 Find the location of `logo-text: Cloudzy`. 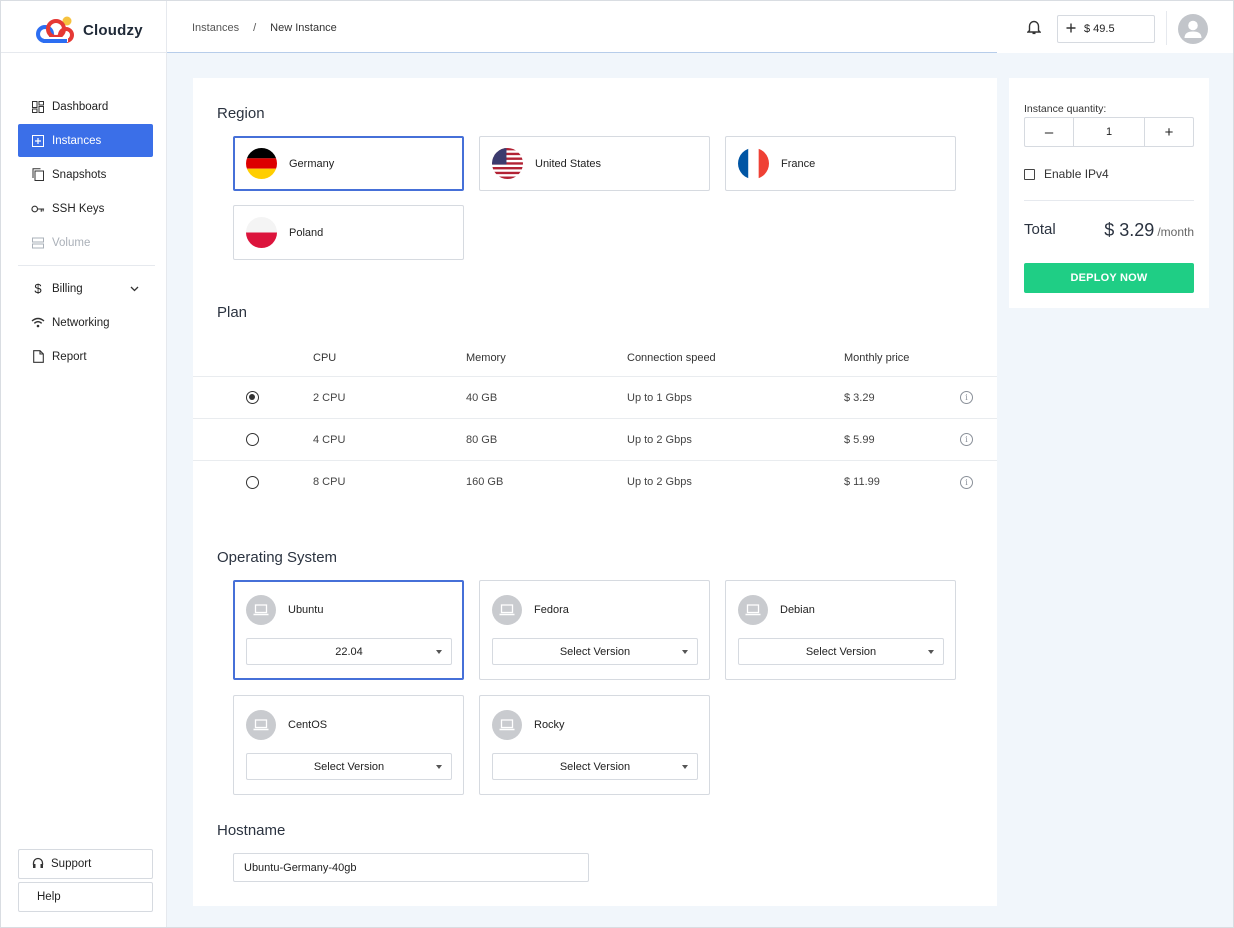

logo-text: Cloudzy is located at coordinates (113, 30).